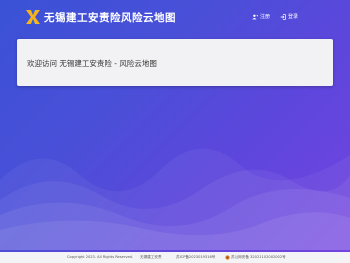 Image resolution: width=350 pixels, height=263 pixels. What do you see at coordinates (110, 17) in the screenshot?
I see `site-title: 无锡建工安责险风险云地图` at bounding box center [110, 17].